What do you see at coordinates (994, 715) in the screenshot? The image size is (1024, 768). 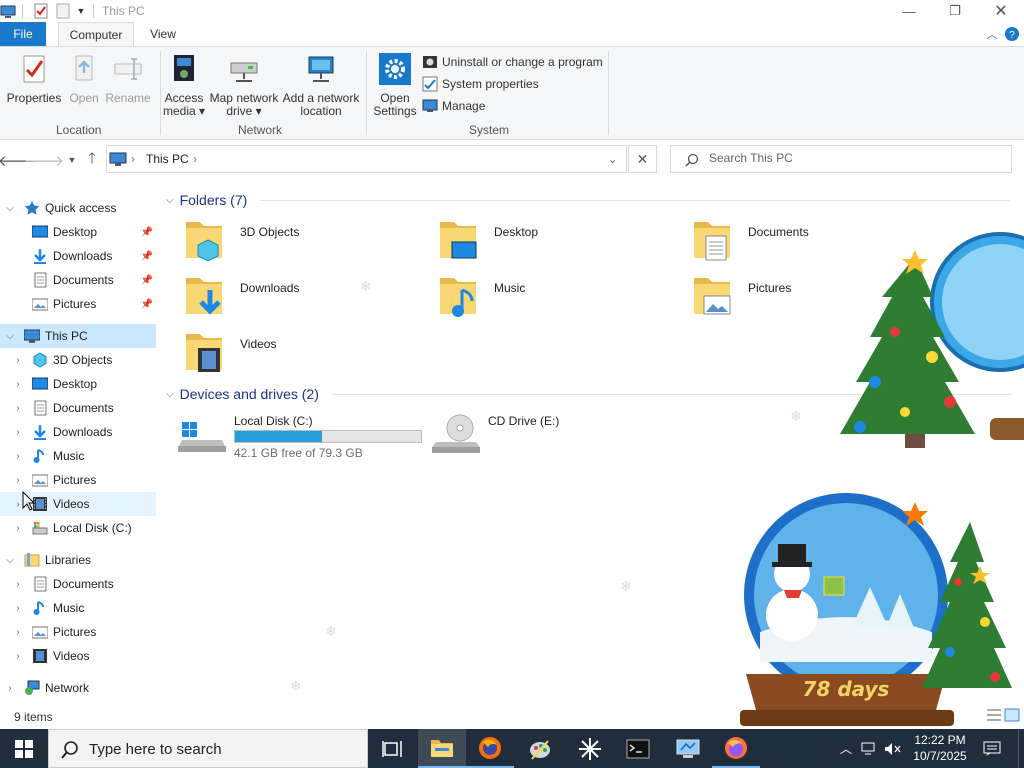 I see `details-view-icon` at bounding box center [994, 715].